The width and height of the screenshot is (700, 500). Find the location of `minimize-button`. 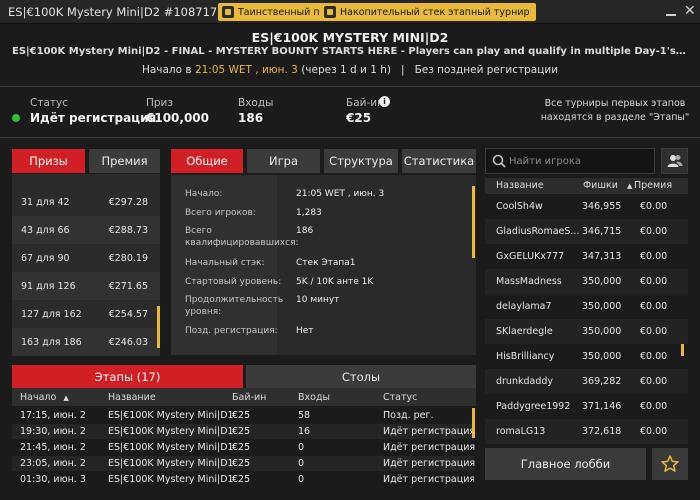

minimize-button is located at coordinates (671, 12).